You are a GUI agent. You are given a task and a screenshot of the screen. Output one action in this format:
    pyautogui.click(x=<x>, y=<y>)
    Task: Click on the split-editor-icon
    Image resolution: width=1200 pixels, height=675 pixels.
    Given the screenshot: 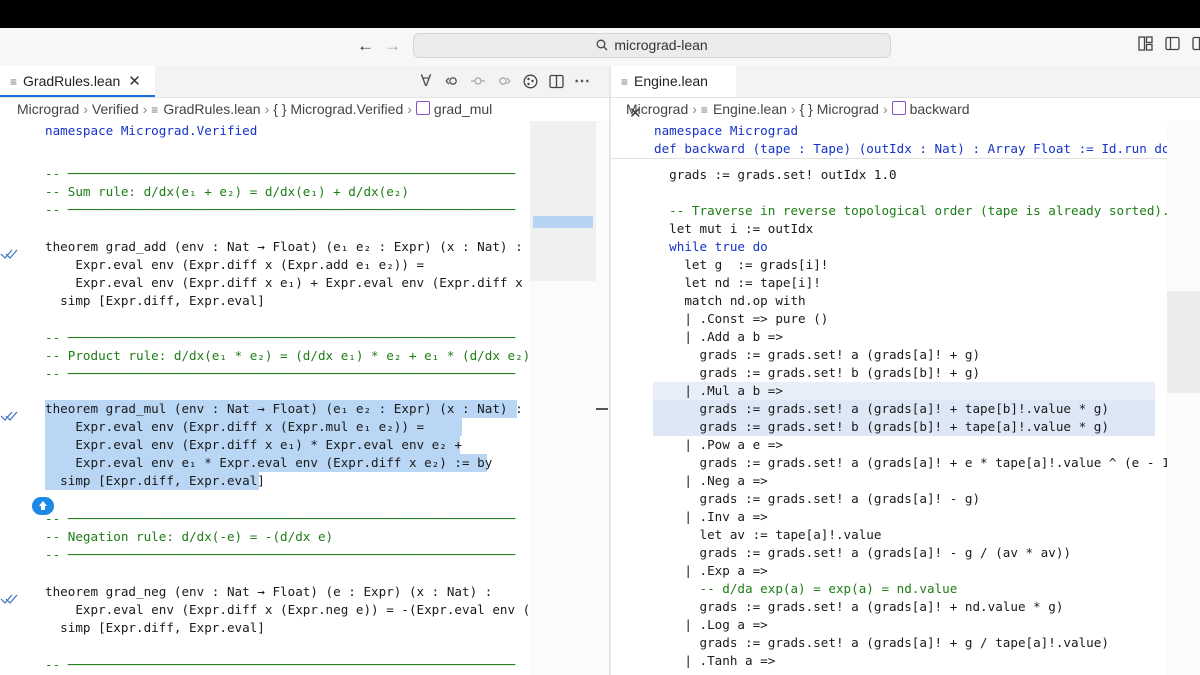 What is the action you would take?
    pyautogui.click(x=556, y=81)
    